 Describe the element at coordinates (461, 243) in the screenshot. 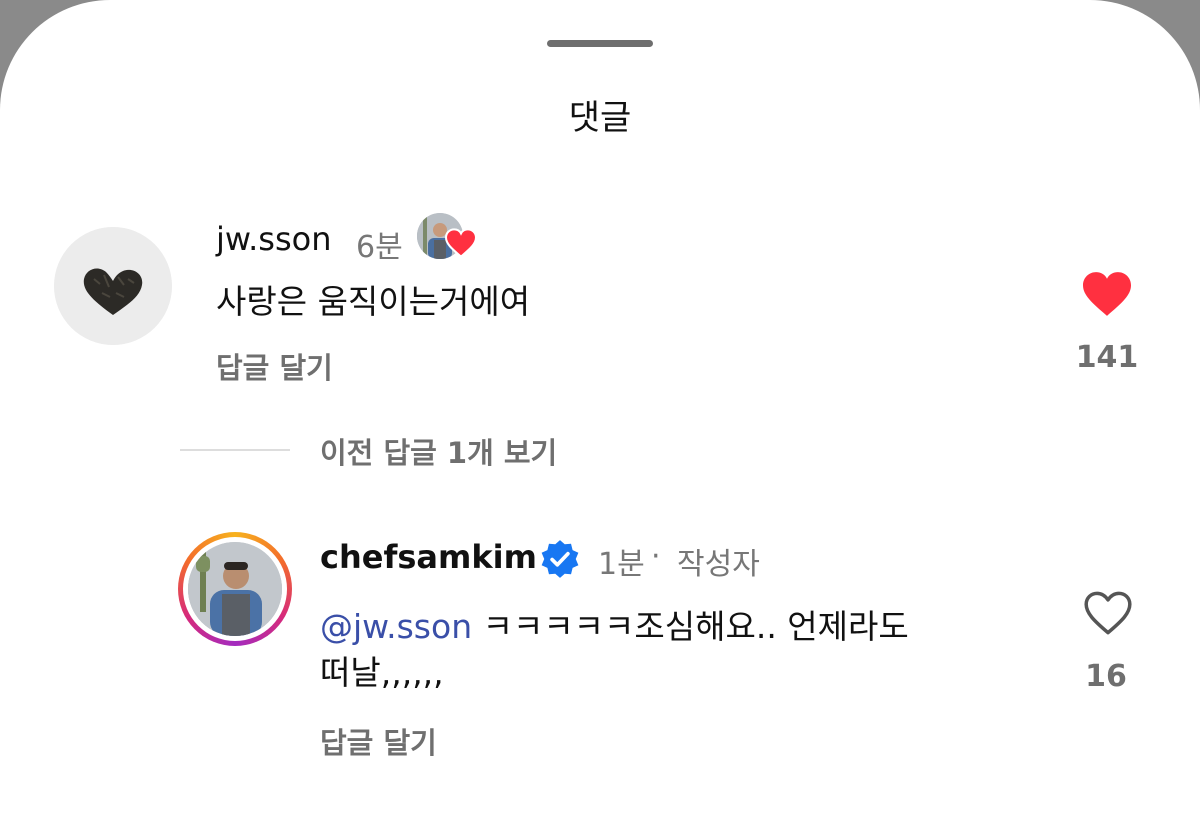

I see `author-liked-heart-icon` at that location.